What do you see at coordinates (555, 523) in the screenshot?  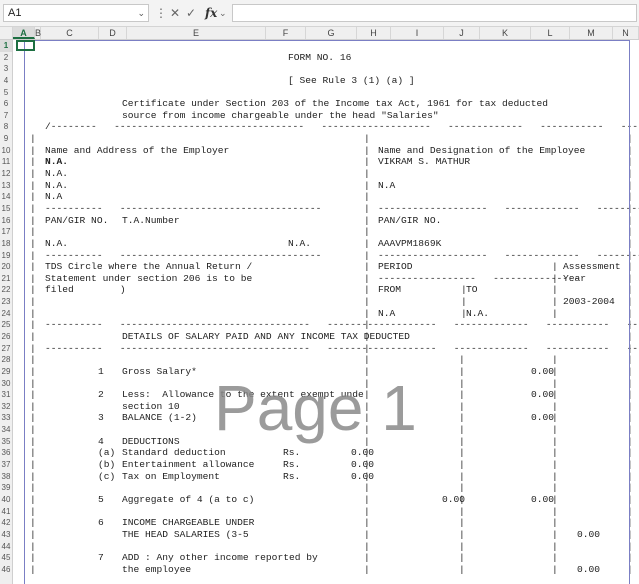 I see `form-rule-6-42: |` at bounding box center [555, 523].